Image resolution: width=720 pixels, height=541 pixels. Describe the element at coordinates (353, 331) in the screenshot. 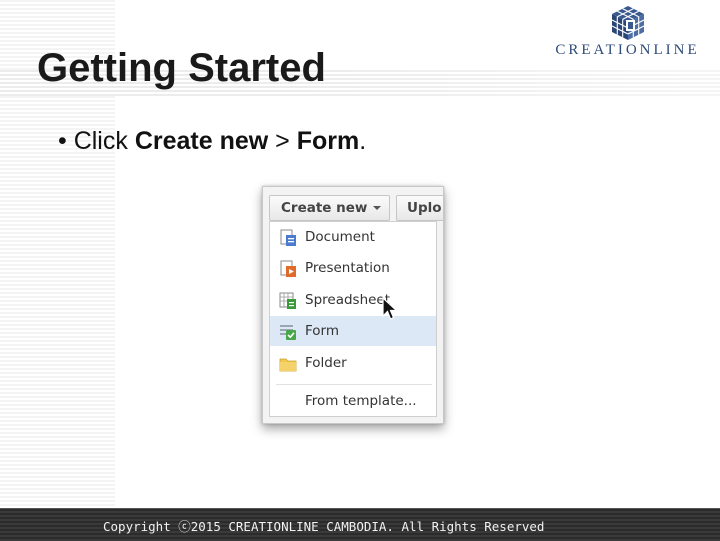

I see `menu-item-form: Form` at that location.